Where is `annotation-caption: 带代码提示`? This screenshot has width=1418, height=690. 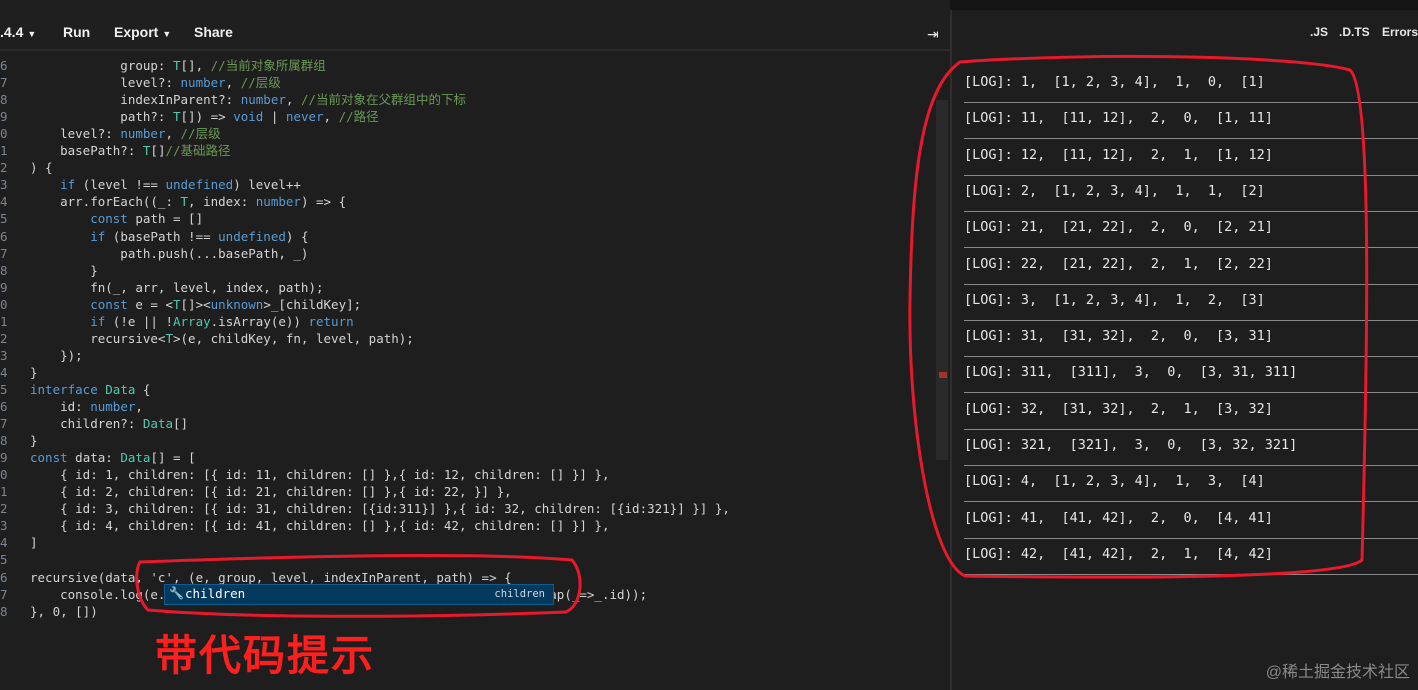 annotation-caption: 带代码提示 is located at coordinates (265, 655).